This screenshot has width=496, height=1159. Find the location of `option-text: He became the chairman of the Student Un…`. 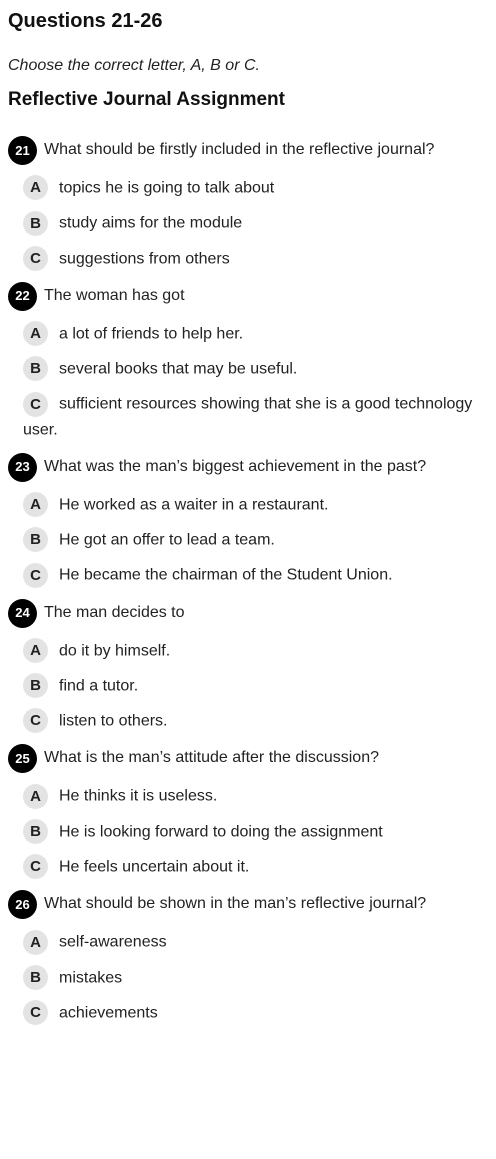

option-text: He became the chairman of the Student Un… is located at coordinates (226, 575).